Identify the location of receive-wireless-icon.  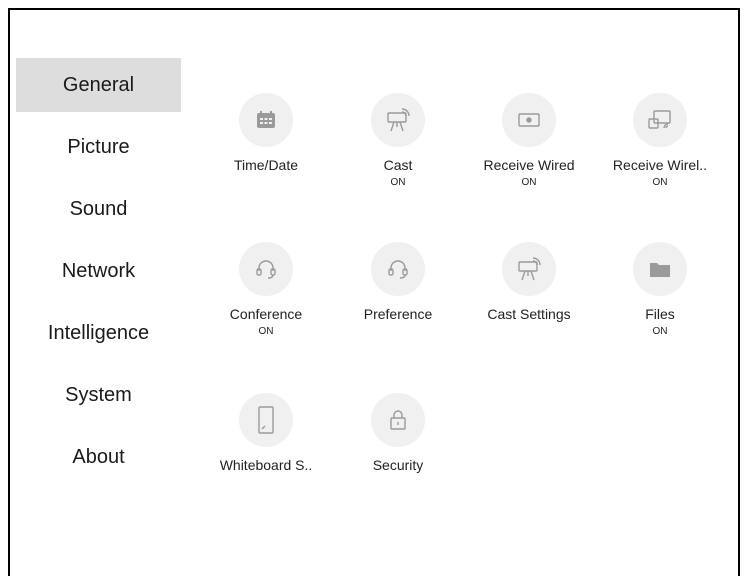
(660, 120).